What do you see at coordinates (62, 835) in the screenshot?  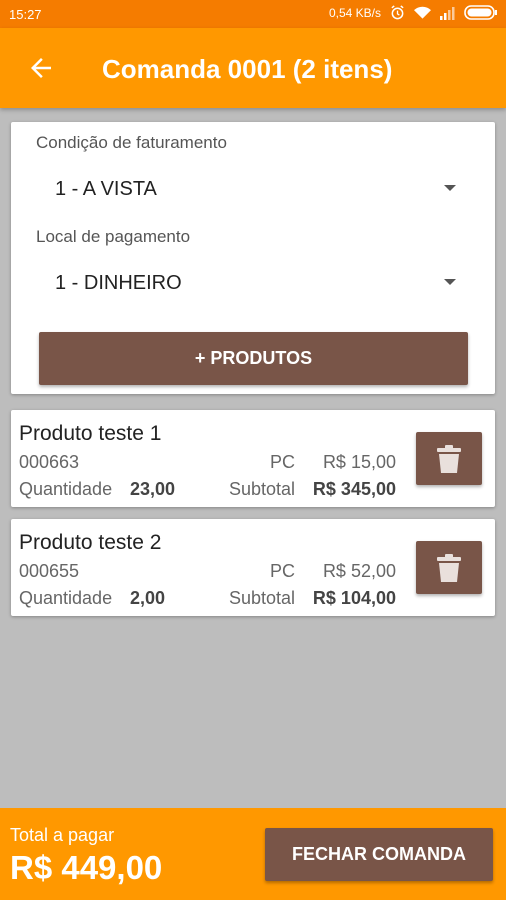 I see `total-label: Total a pagar` at bounding box center [62, 835].